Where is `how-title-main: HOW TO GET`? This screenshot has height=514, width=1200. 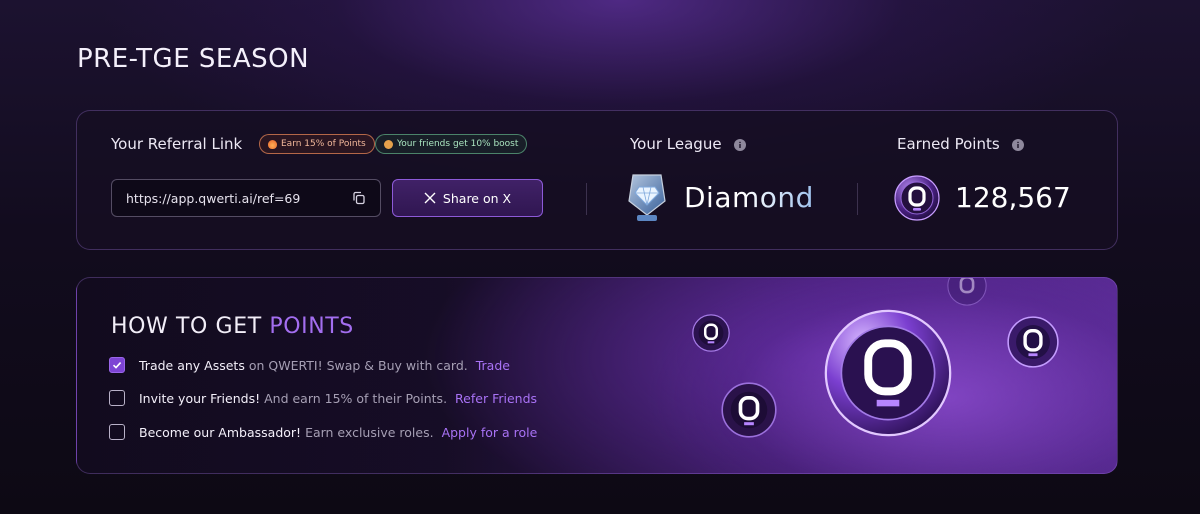 how-title-main: HOW TO GET is located at coordinates (190, 326).